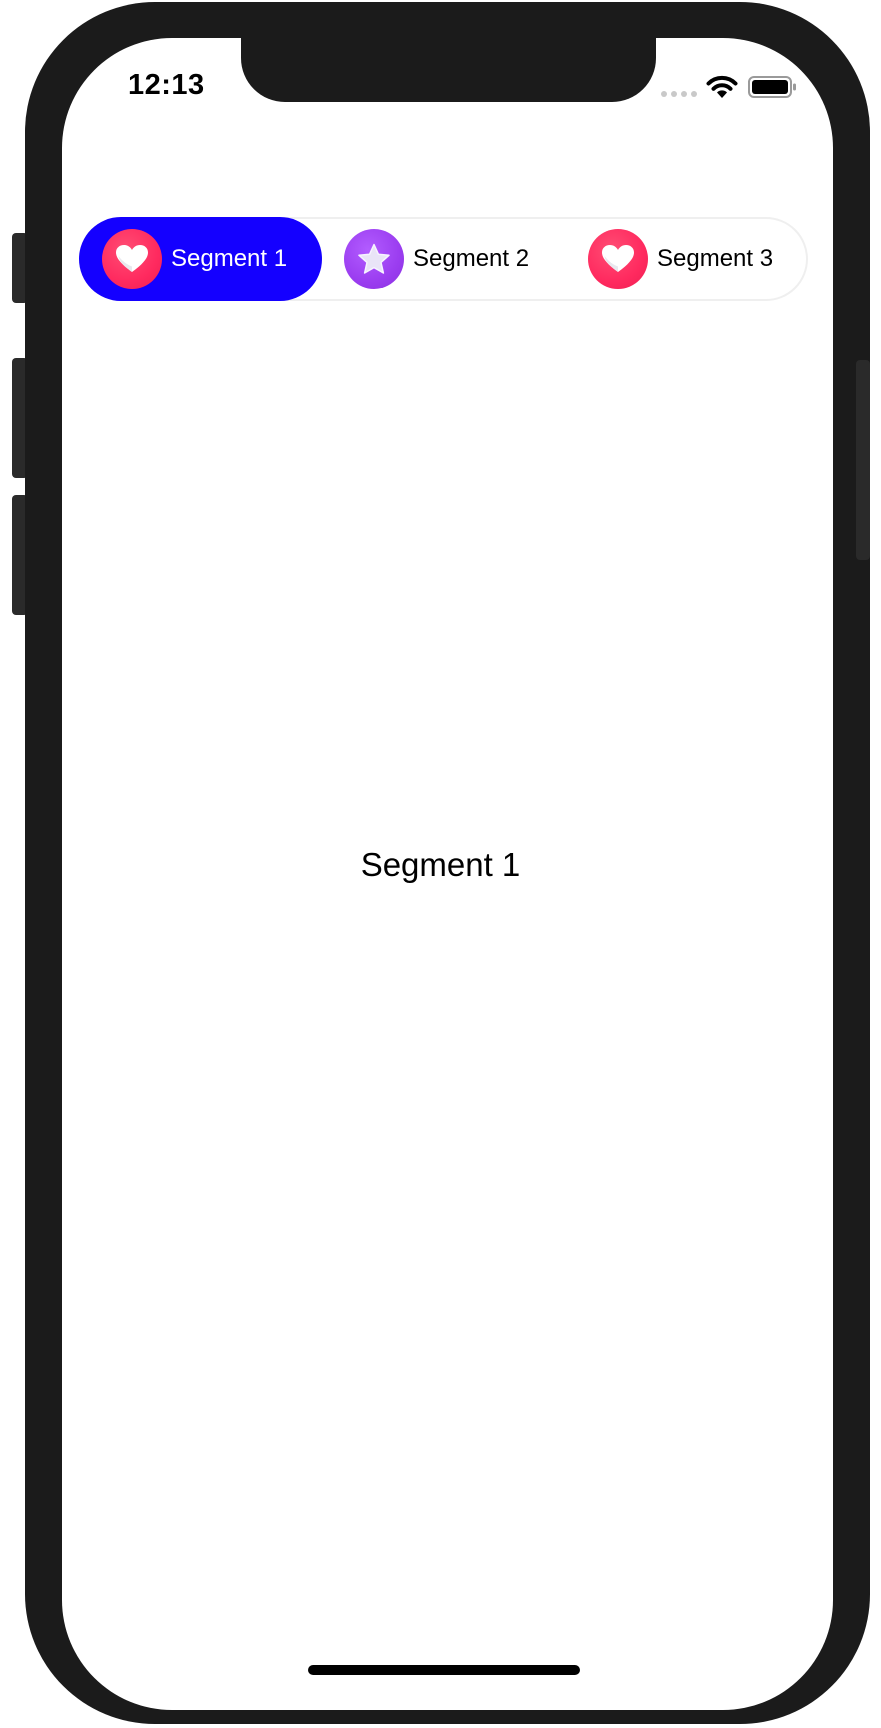 The image size is (881, 1728). Describe the element at coordinates (444, 1670) in the screenshot. I see `home-indicator` at that location.